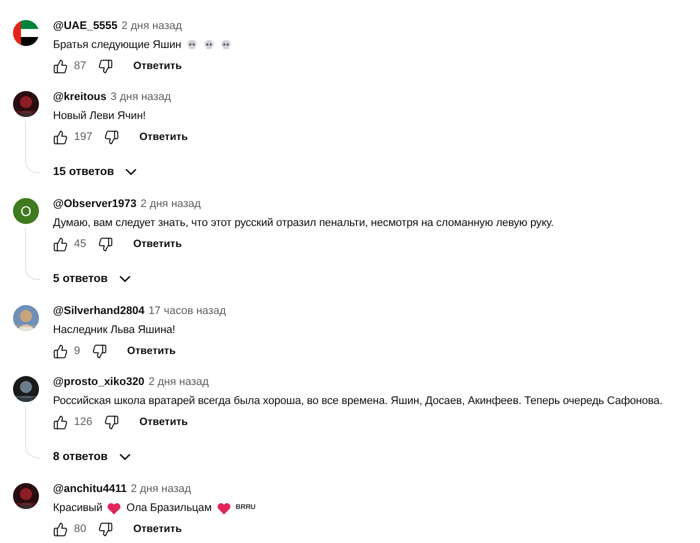 The height and width of the screenshot is (543, 700). What do you see at coordinates (98, 311) in the screenshot?
I see `comment-author: @Silverhand2804` at bounding box center [98, 311].